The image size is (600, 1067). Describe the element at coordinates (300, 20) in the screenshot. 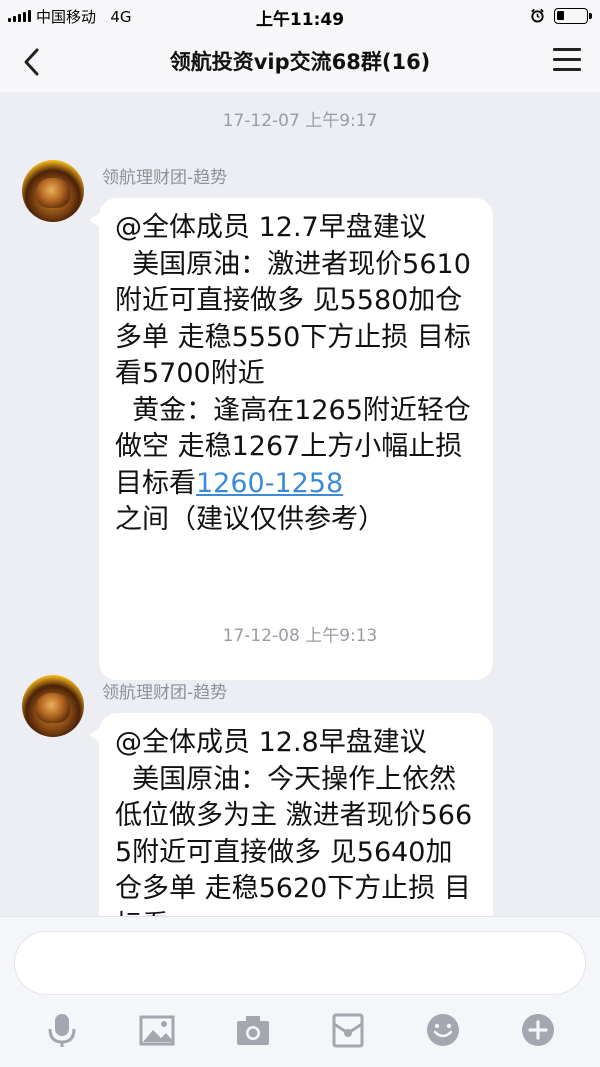

I see `status-time: 上午11:49` at that location.